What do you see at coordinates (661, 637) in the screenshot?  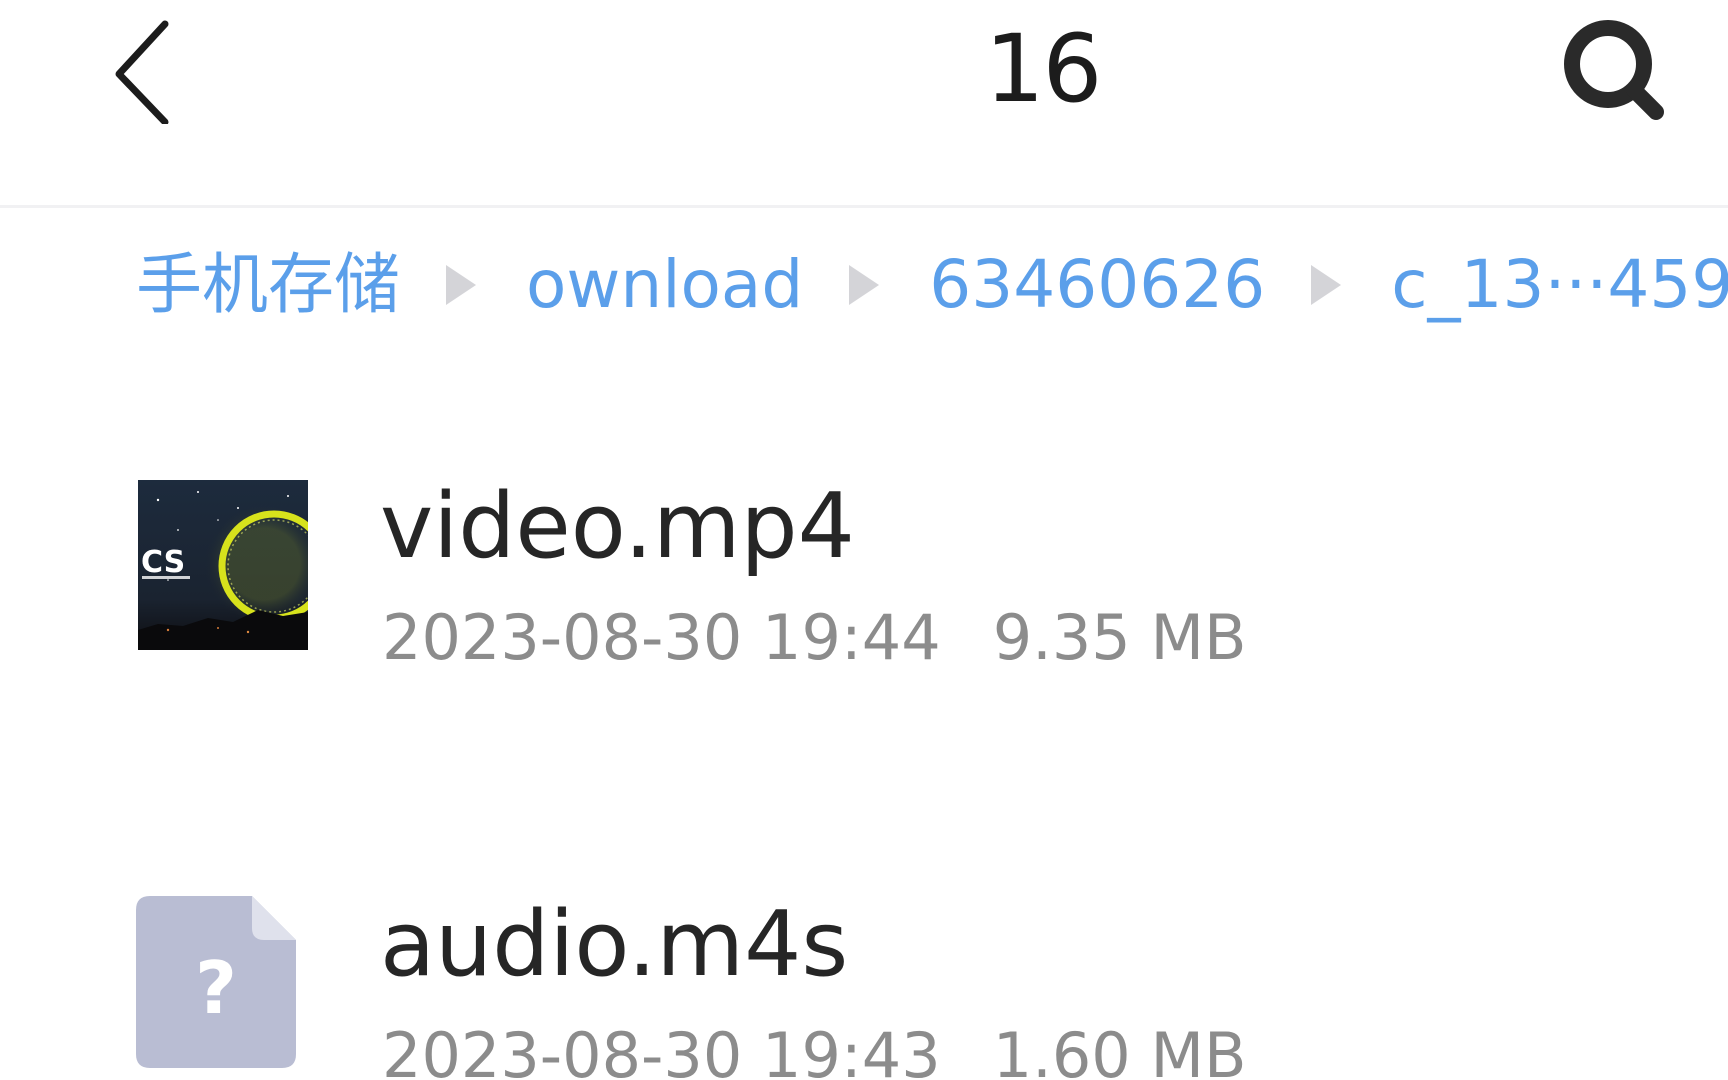 I see `file-date: 2023-08-30 19:44` at bounding box center [661, 637].